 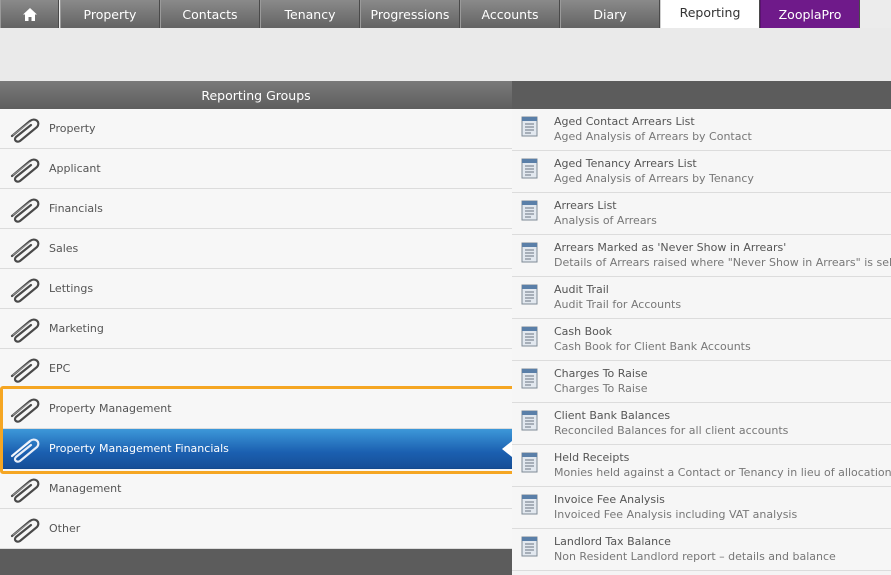 What do you see at coordinates (710, 14) in the screenshot?
I see `tab-reporting: Reporting` at bounding box center [710, 14].